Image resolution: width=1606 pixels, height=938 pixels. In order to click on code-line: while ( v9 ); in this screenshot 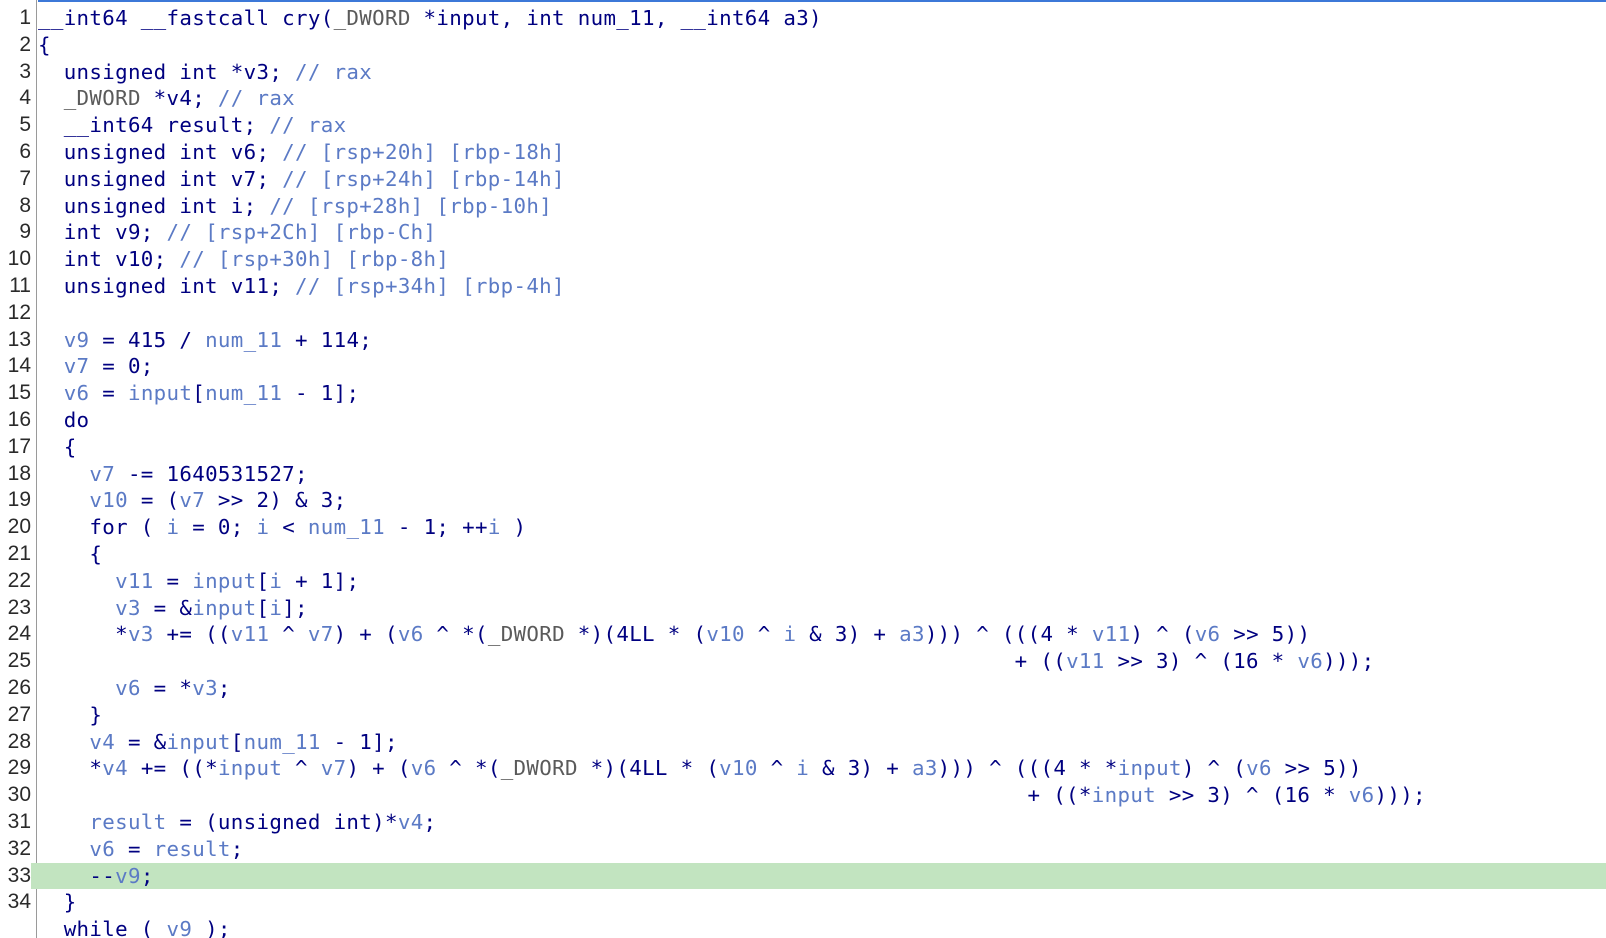, I will do `click(803, 927)`.